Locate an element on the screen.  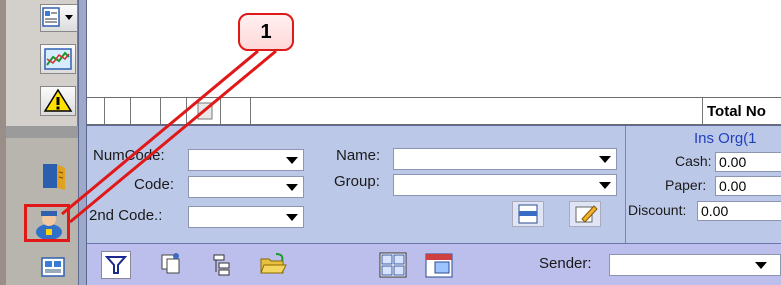
annotation-highlight-box is located at coordinates (47, 223).